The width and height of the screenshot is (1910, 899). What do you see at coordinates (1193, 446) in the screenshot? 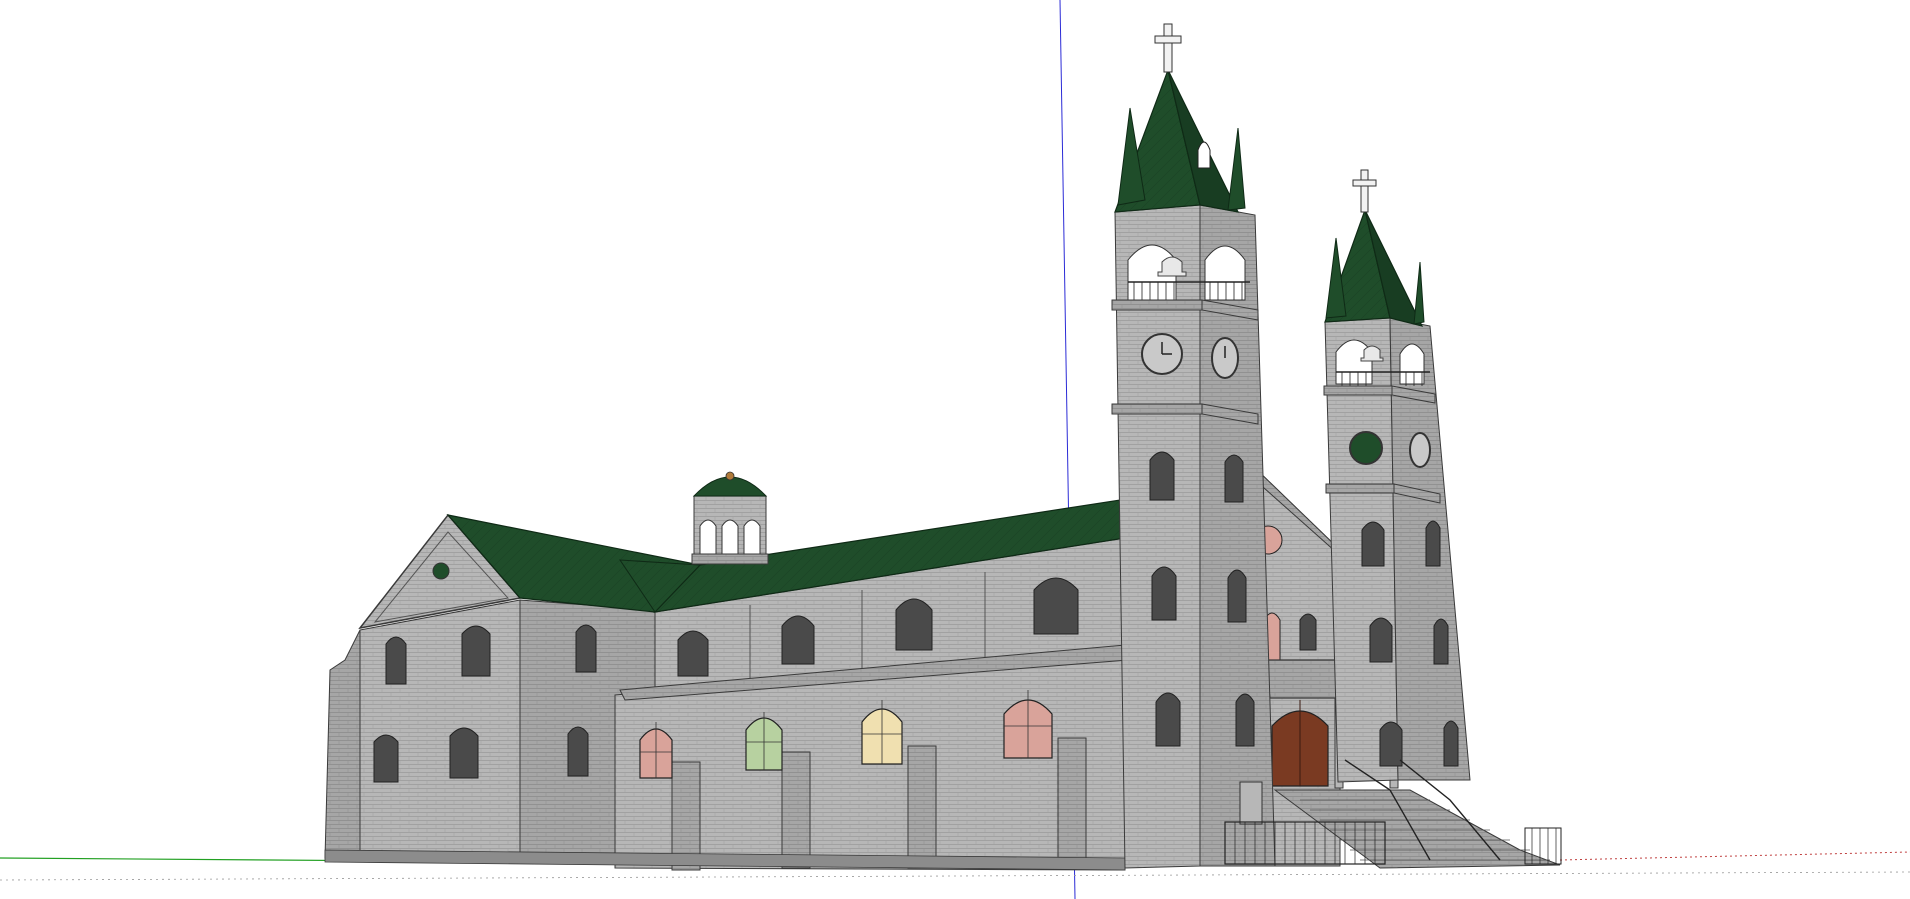
I see `front-bell-tower` at bounding box center [1193, 446].